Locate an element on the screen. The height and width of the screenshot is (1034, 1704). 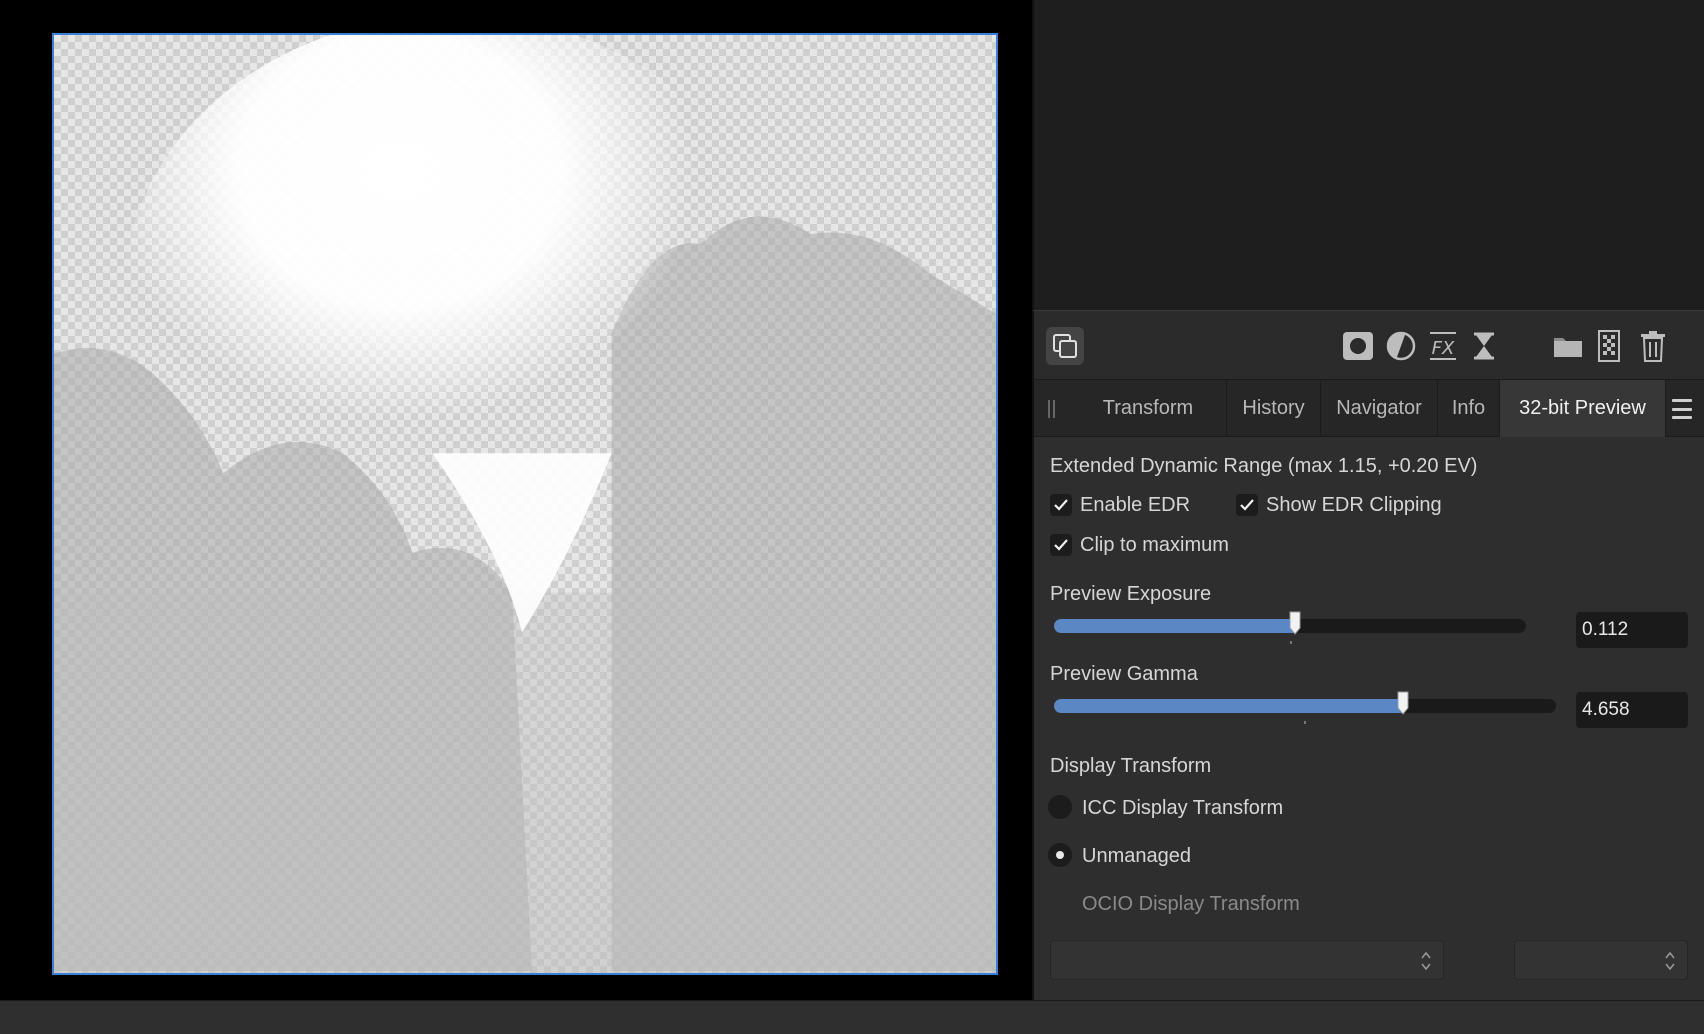
enable-edr-checkbox is located at coordinates (1061, 505).